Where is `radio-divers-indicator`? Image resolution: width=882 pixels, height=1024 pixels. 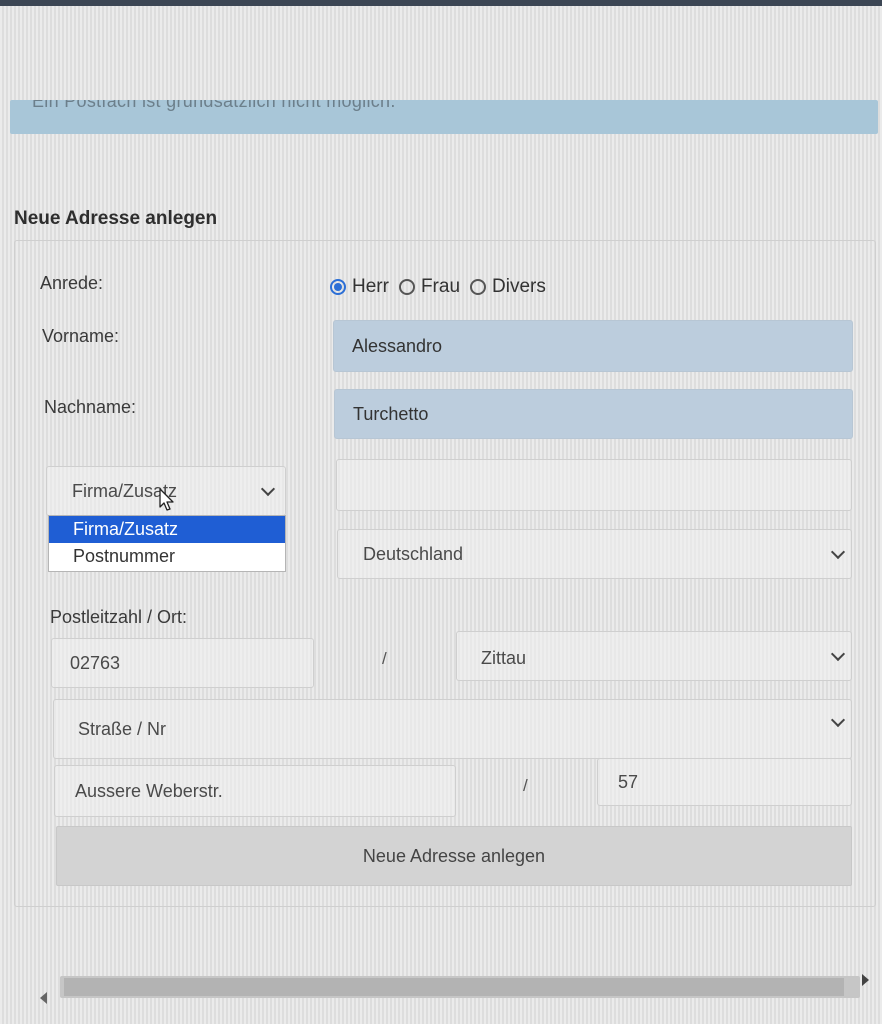 radio-divers-indicator is located at coordinates (478, 287).